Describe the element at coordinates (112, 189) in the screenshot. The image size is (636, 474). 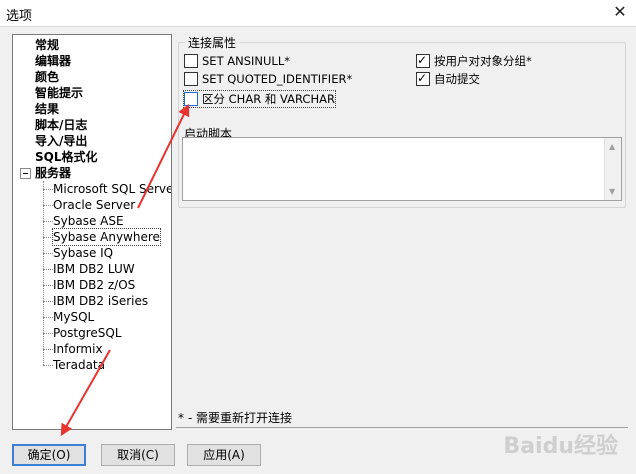
I see `tree-item-mssql: Microsoft SQL Server` at that location.